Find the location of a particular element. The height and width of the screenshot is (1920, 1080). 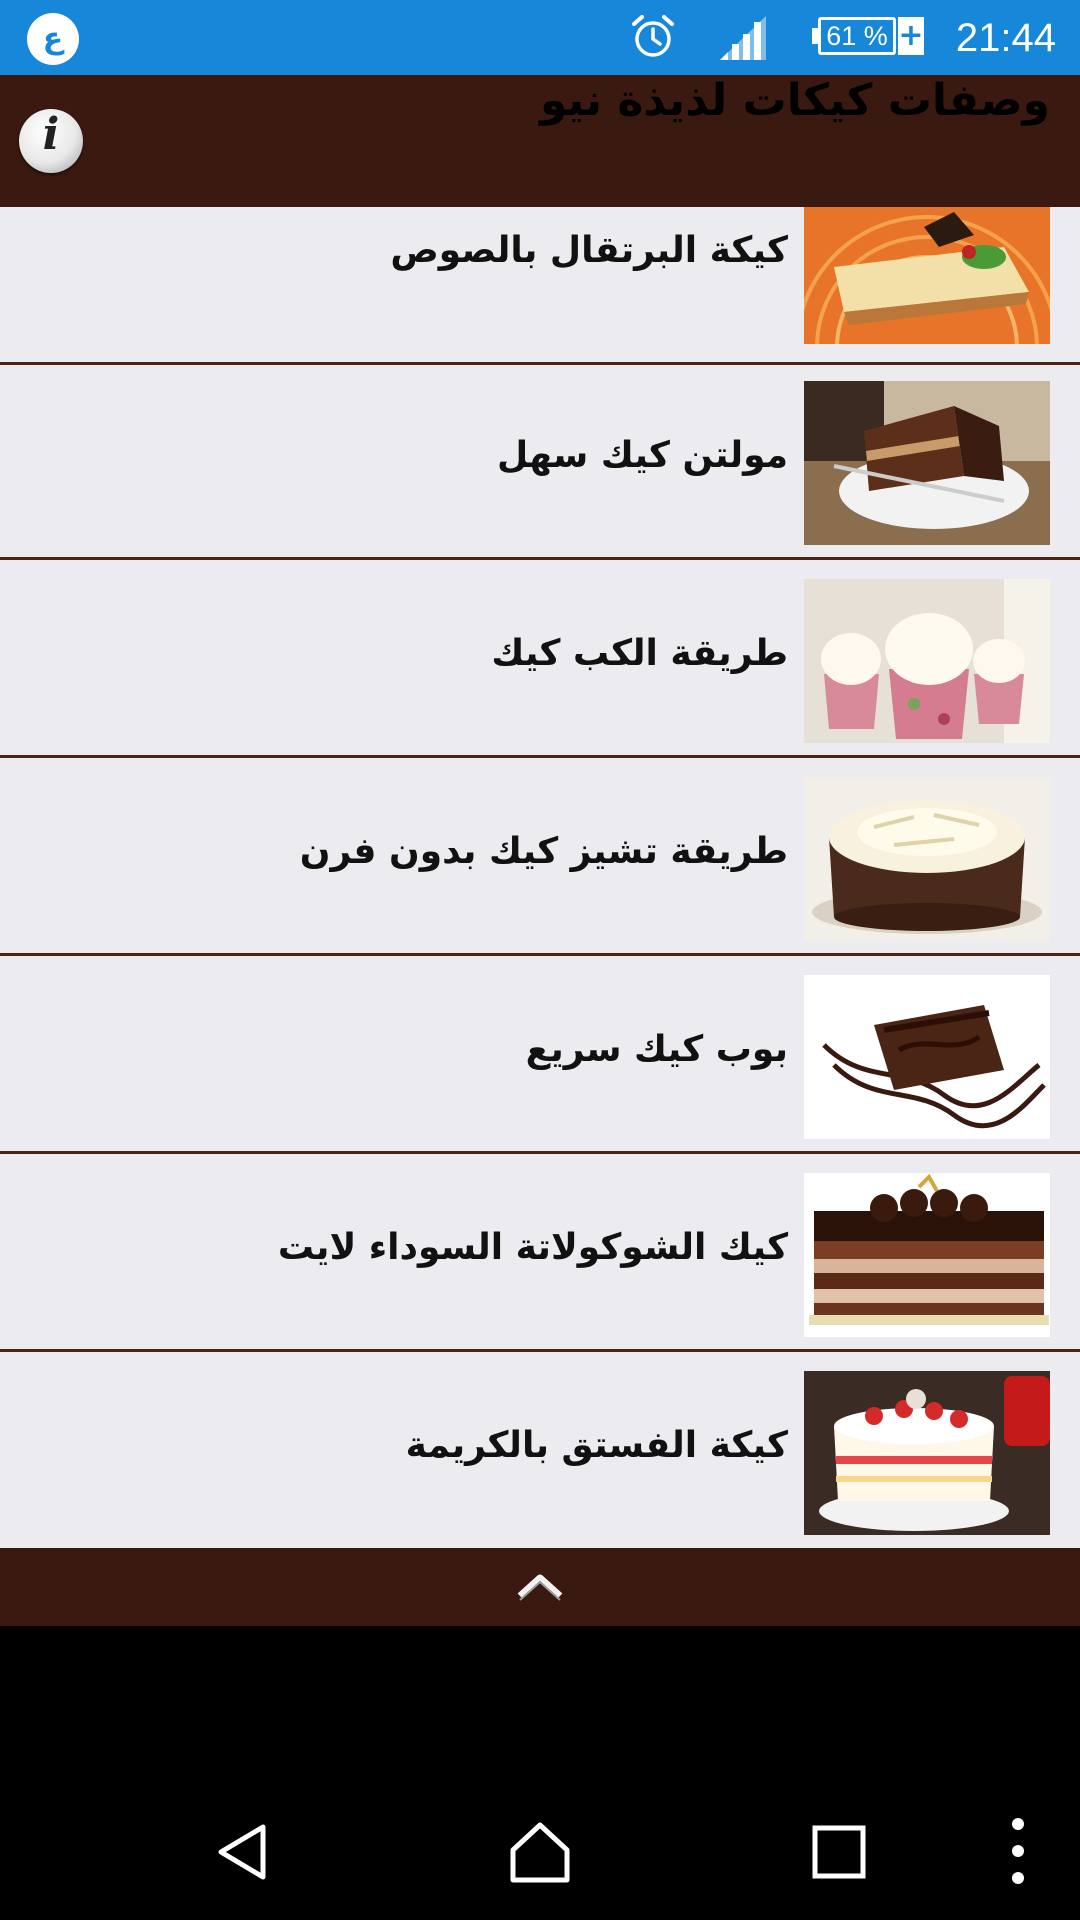

scroll-to-top-bar is located at coordinates (540, 1587).